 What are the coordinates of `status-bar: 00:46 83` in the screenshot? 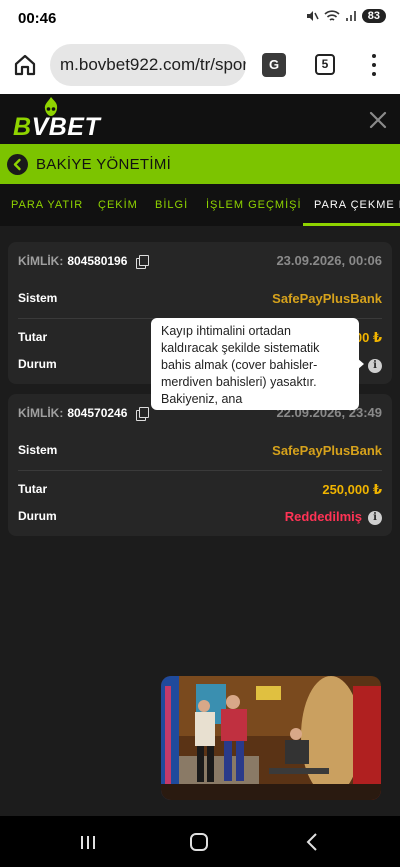 It's located at (200, 18).